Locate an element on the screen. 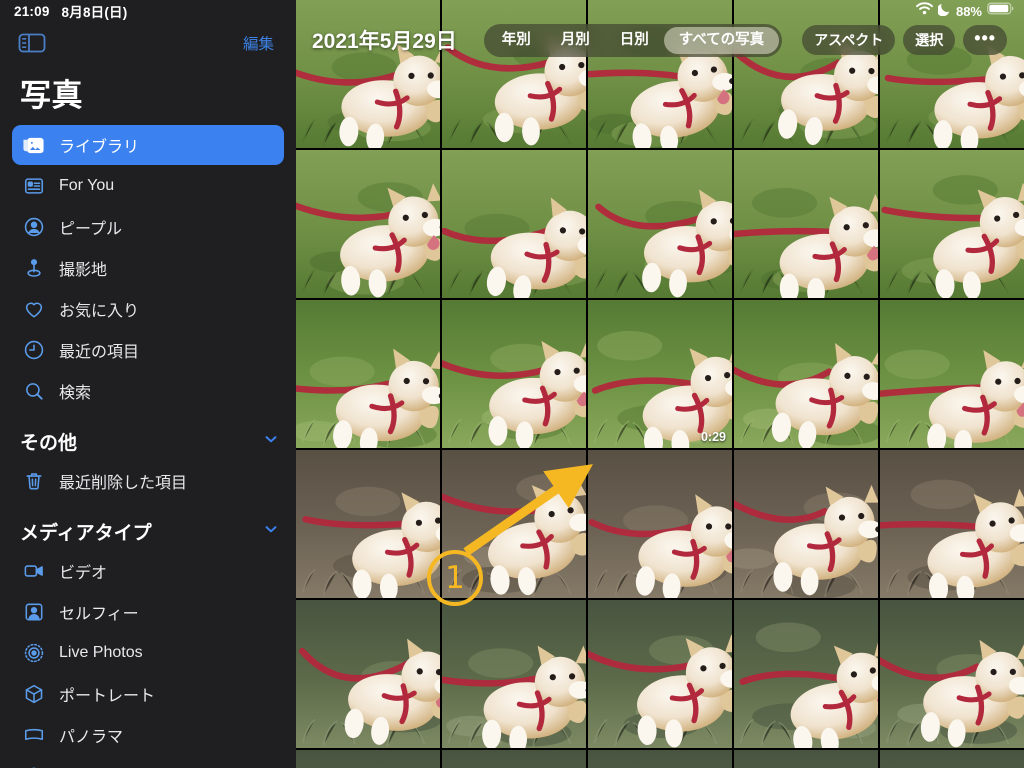 The image size is (1024, 768). sidebar-section-item-2-3: Live Photos is located at coordinates (148, 653).